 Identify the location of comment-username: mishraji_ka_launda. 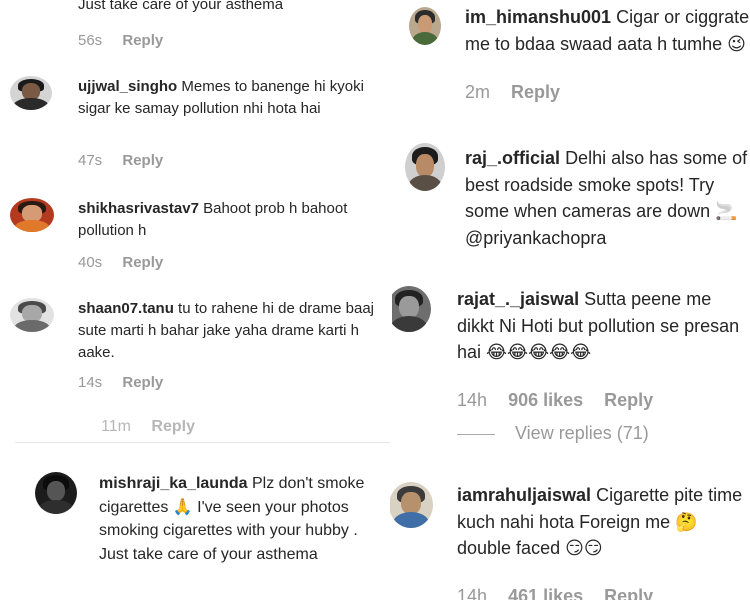
(173, 483).